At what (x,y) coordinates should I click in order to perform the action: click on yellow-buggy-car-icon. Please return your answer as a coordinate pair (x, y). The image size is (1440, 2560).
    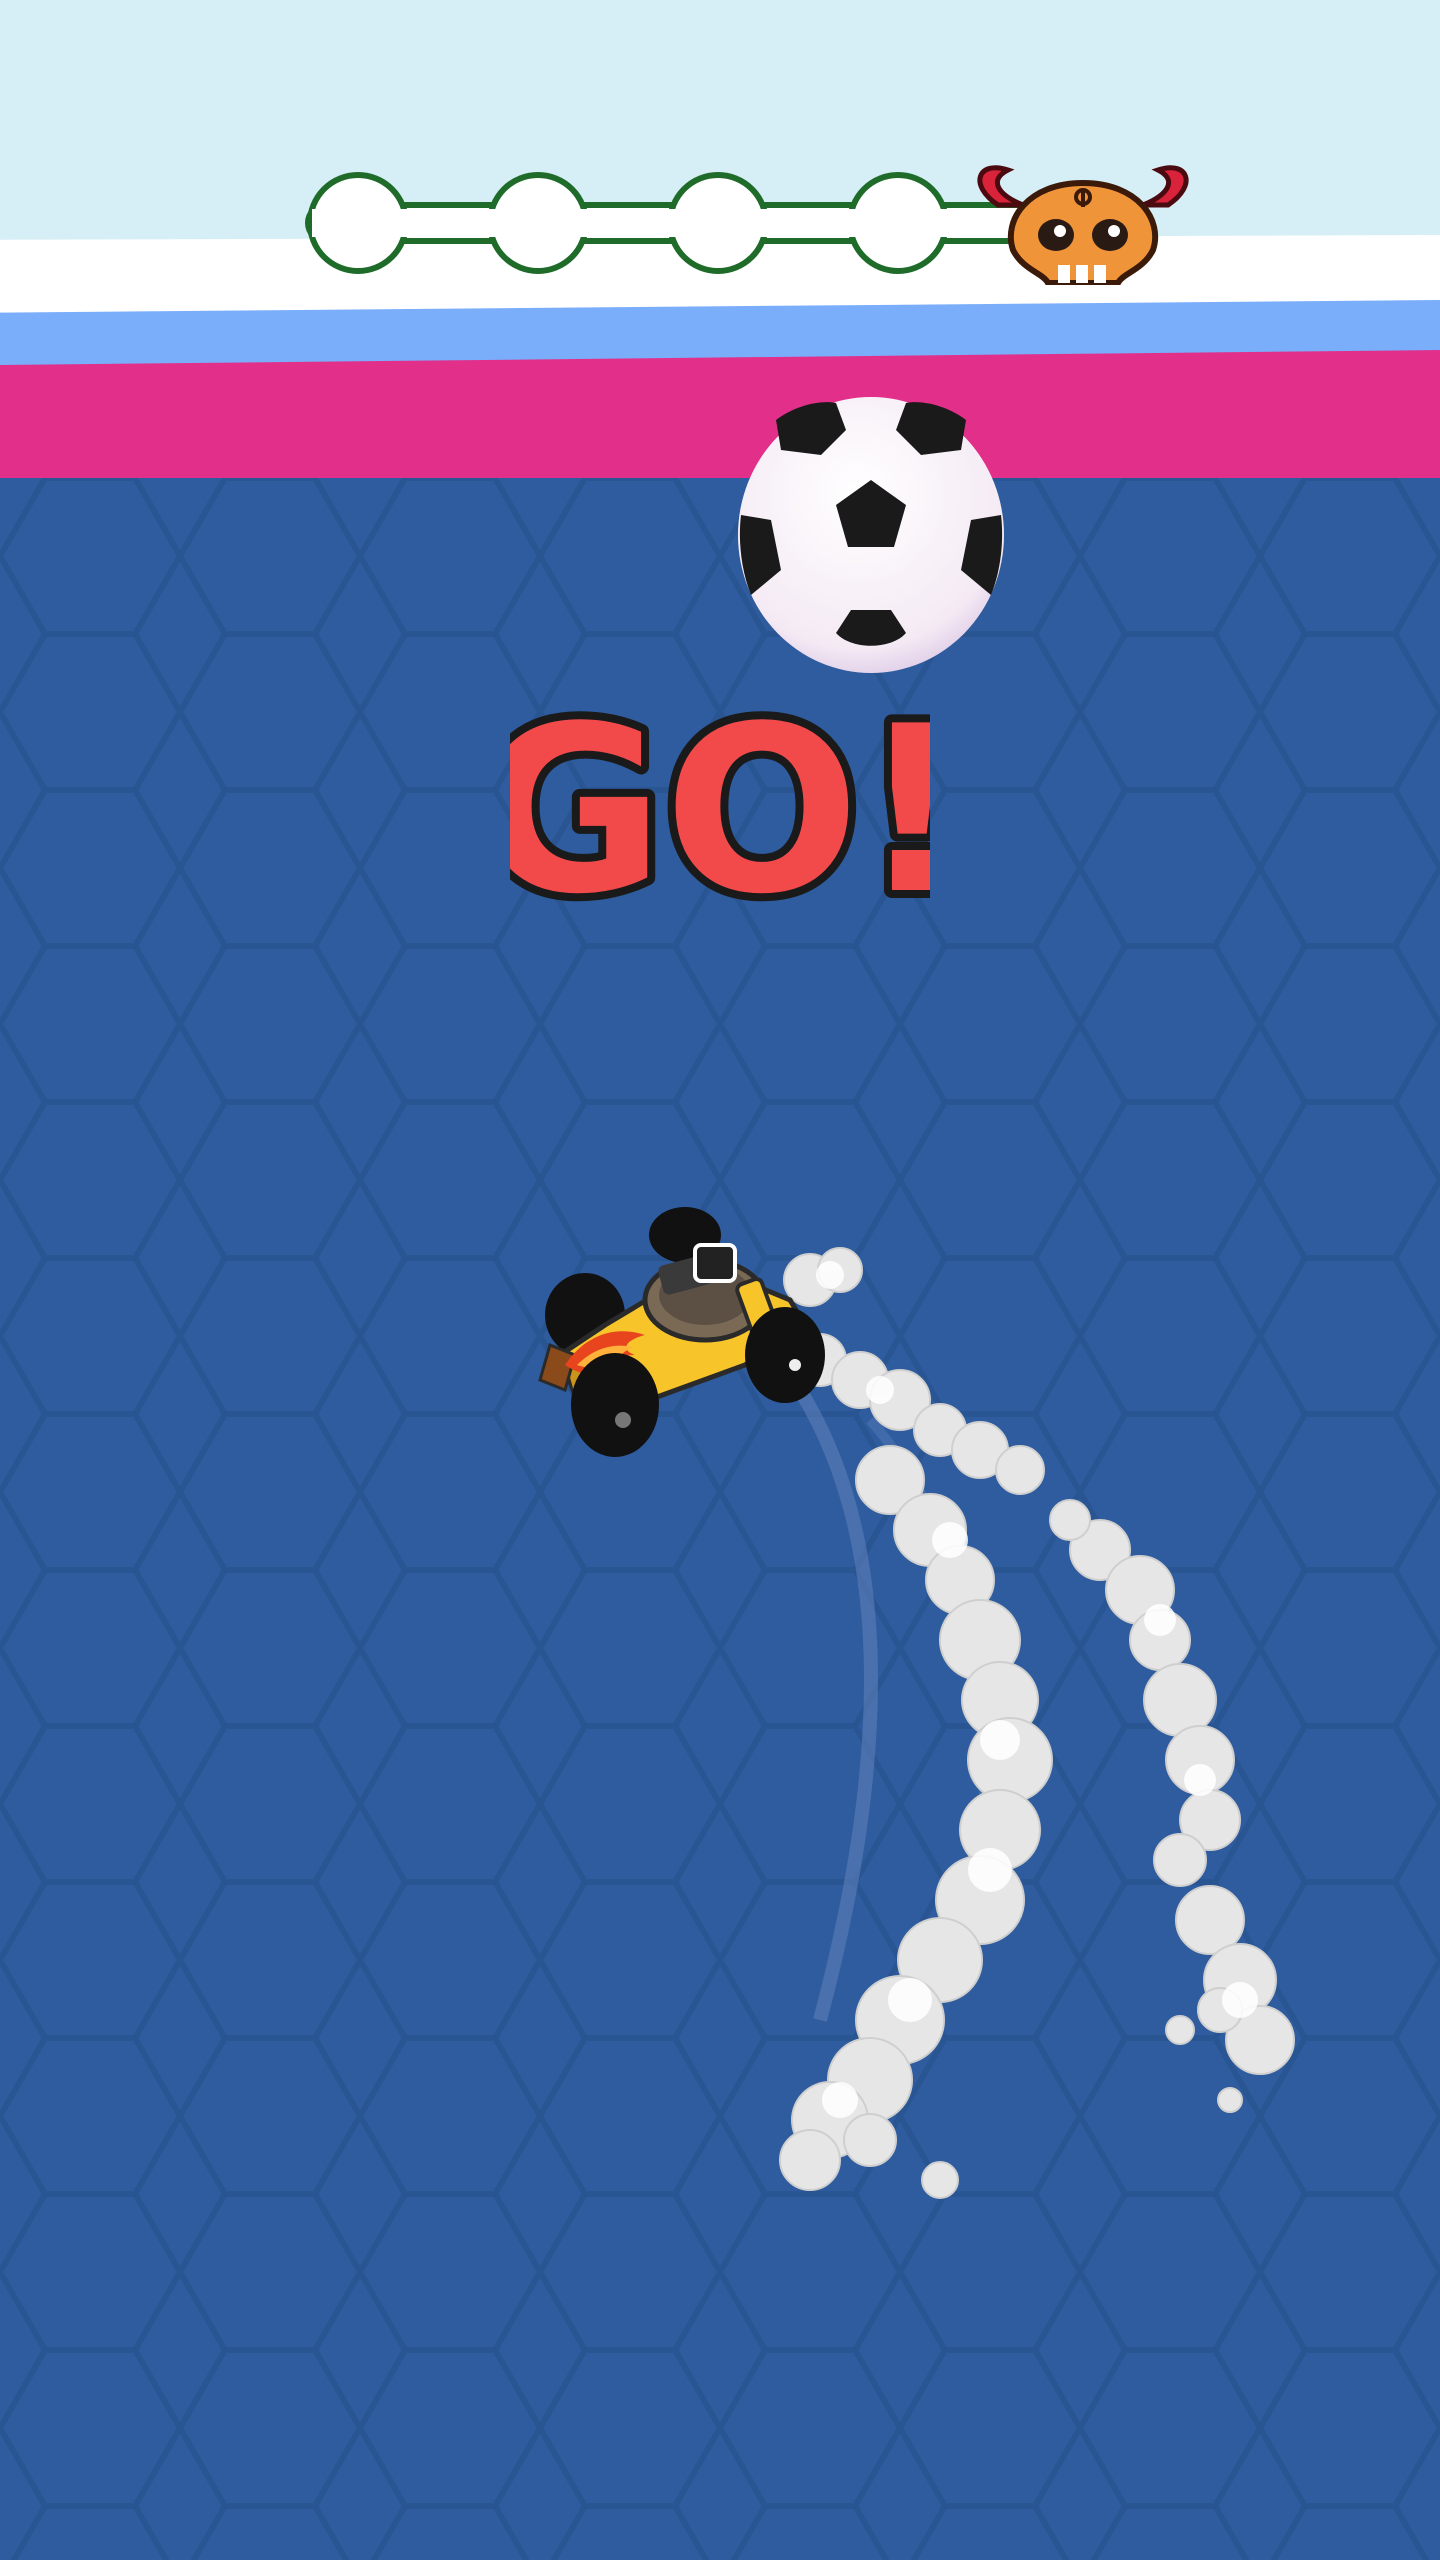
    Looking at the image, I should click on (681, 1332).